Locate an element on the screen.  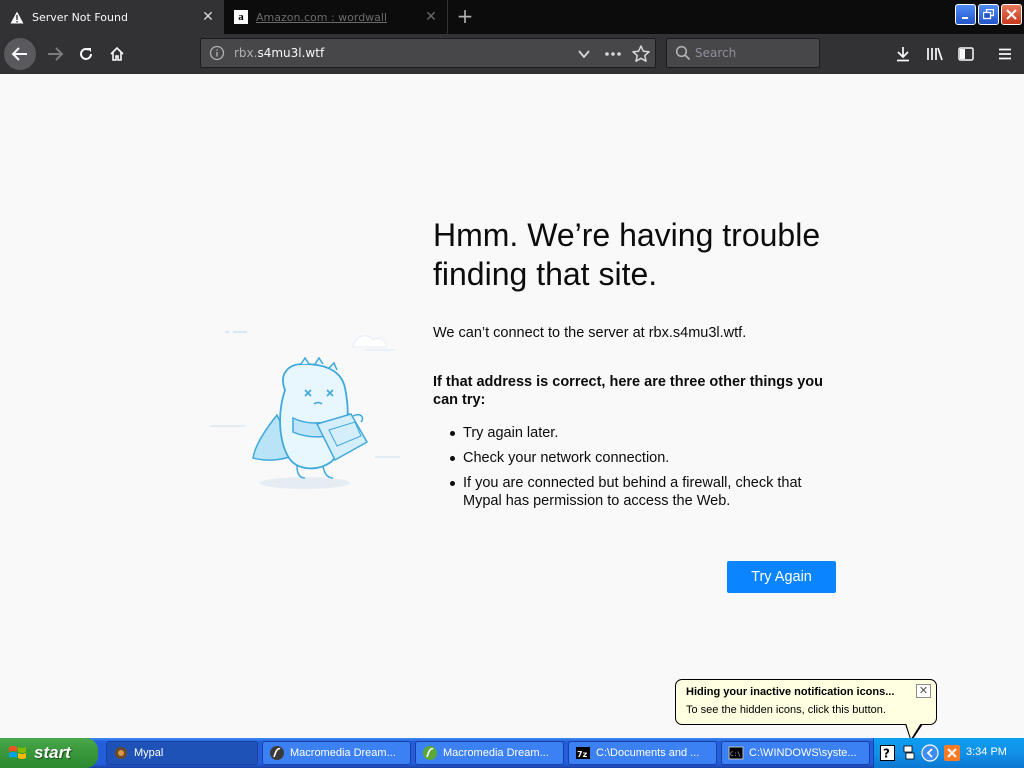
show-hidden-icons-button is located at coordinates (930, 755).